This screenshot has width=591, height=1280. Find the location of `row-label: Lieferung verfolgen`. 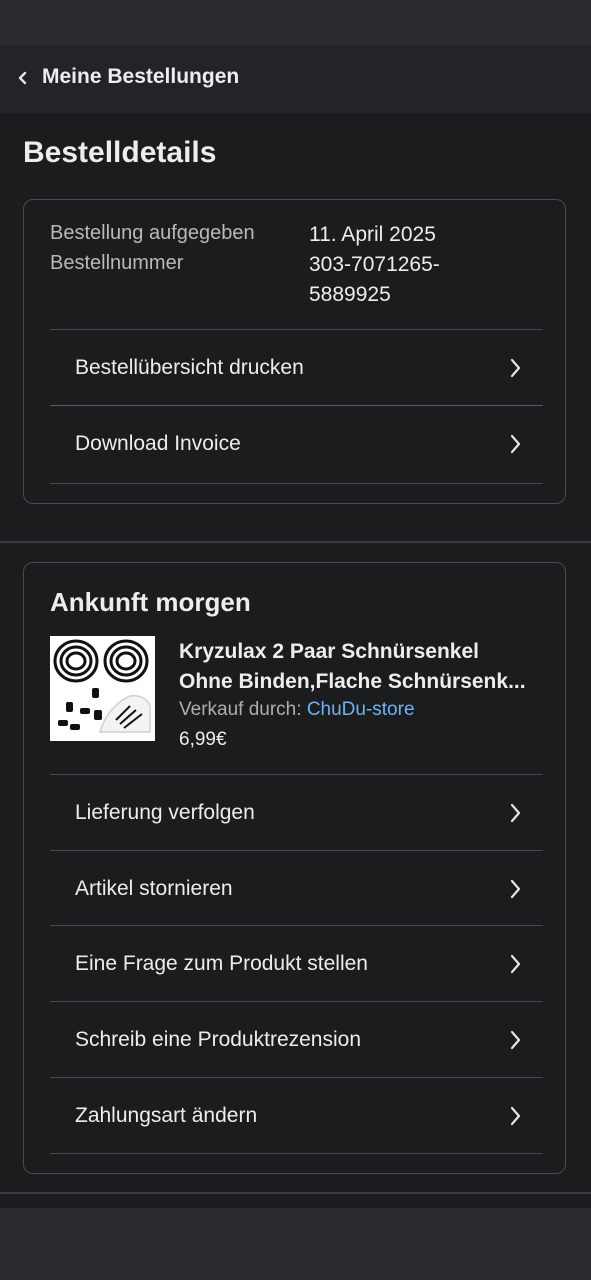

row-label: Lieferung verfolgen is located at coordinates (165, 812).